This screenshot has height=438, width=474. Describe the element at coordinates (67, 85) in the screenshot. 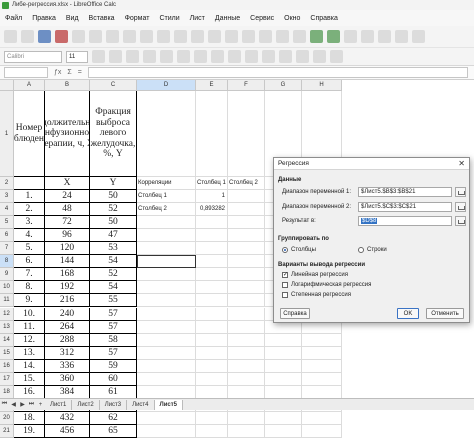

I see `column-header-b: B` at that location.